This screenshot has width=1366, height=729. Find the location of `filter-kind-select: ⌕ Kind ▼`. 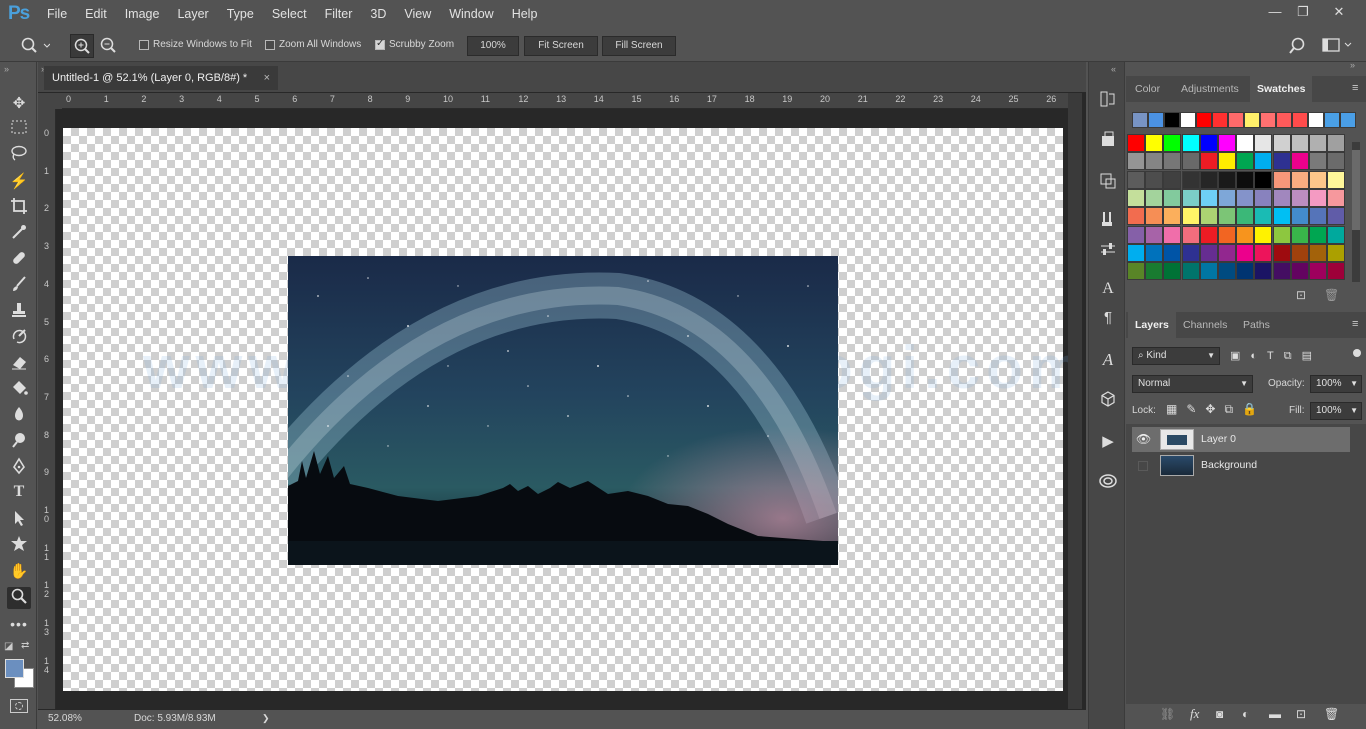

filter-kind-select: ⌕ Kind ▼ is located at coordinates (1176, 356).